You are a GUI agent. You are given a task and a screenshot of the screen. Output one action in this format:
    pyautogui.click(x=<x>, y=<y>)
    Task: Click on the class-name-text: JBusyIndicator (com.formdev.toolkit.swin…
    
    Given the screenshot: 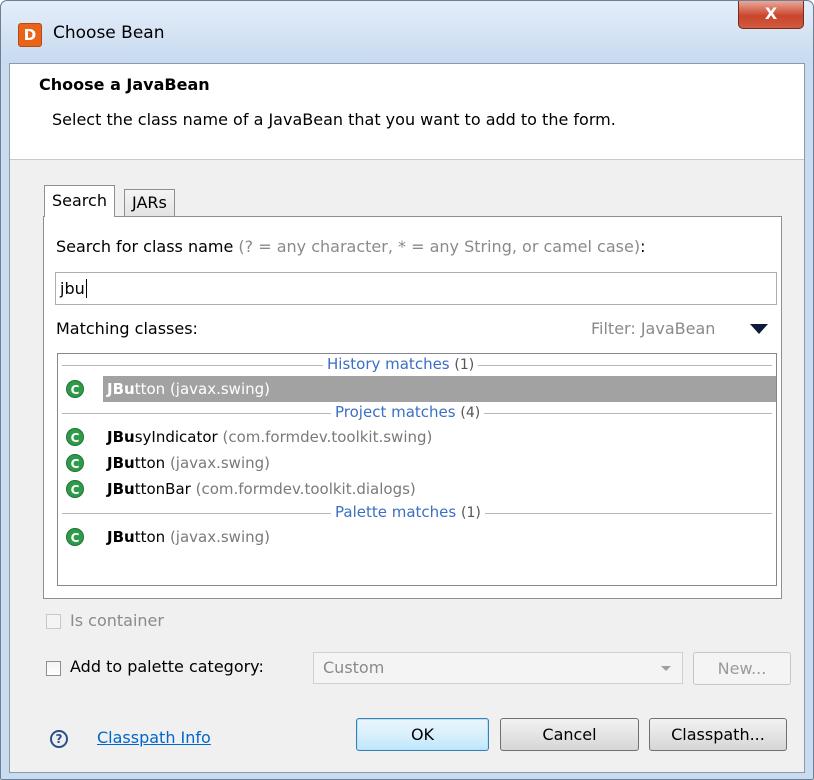 What is the action you would take?
    pyautogui.click(x=269, y=437)
    